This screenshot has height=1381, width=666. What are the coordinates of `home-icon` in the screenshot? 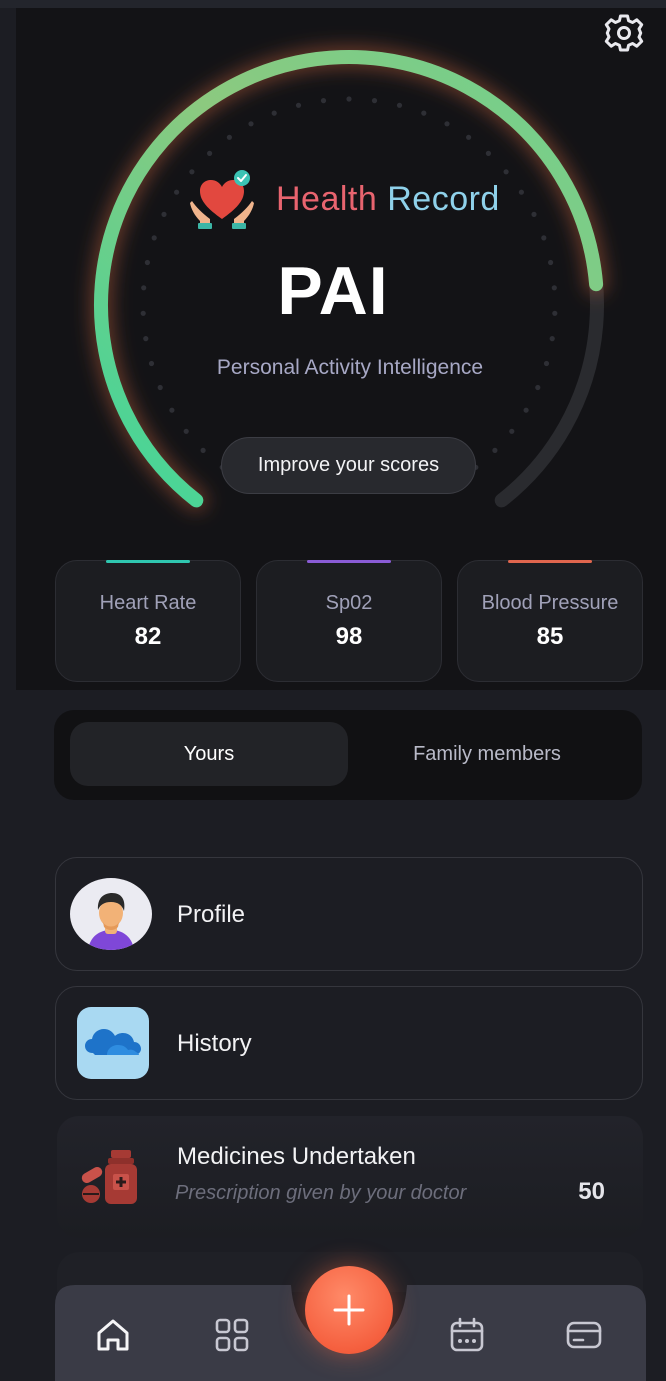 It's located at (113, 1335).